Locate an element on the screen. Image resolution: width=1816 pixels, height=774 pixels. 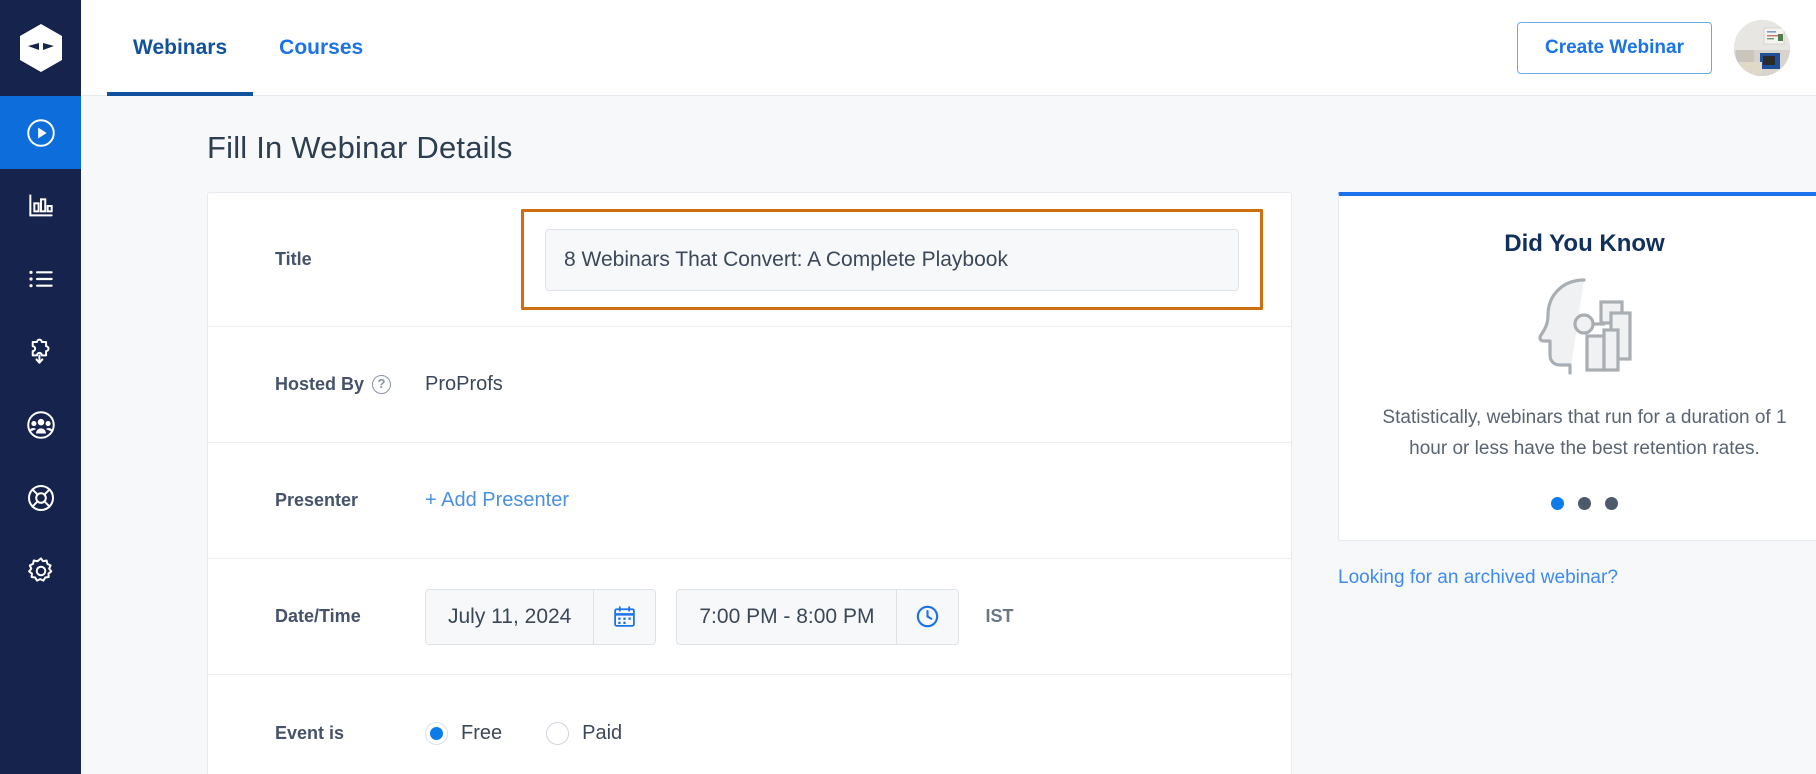
title-input is located at coordinates (892, 259).